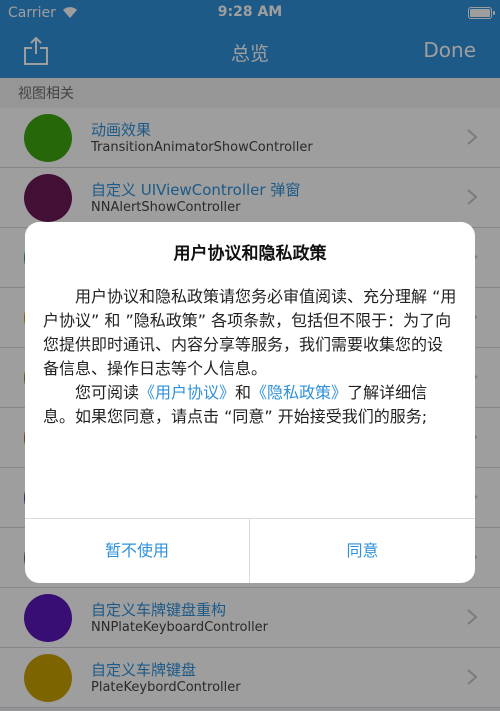  I want to click on dialog-button-bar: 暂不使用 同意, so click(250, 550).